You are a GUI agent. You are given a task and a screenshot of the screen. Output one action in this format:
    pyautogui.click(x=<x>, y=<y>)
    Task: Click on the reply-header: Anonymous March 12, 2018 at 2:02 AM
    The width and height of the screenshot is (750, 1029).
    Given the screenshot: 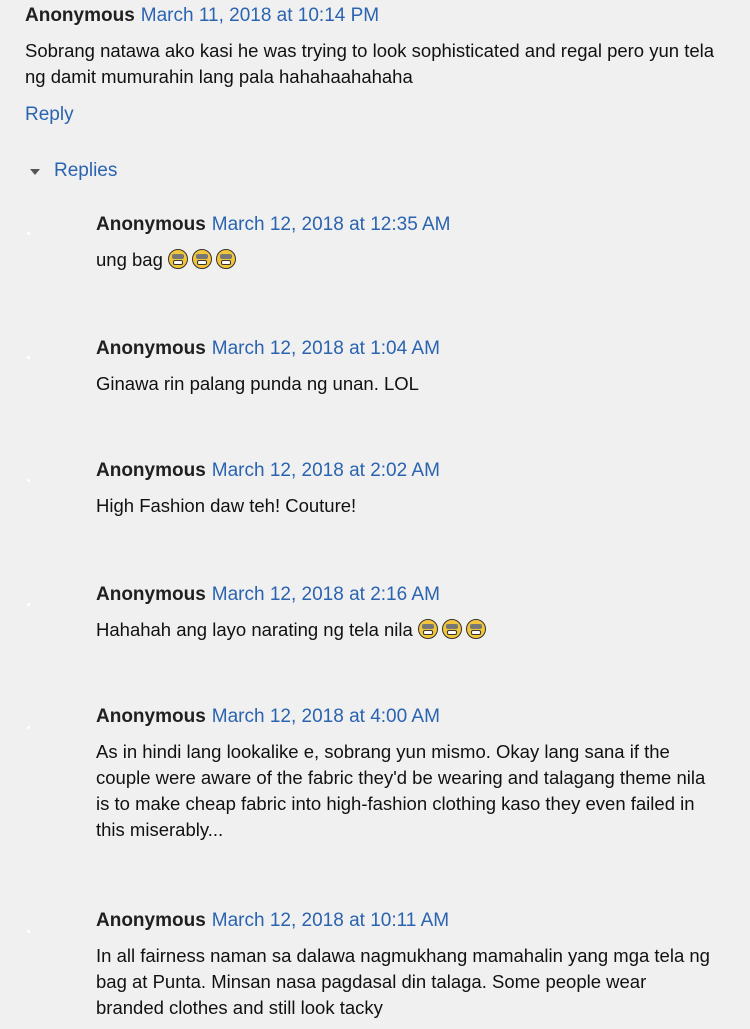 What is the action you would take?
    pyautogui.click(x=406, y=471)
    